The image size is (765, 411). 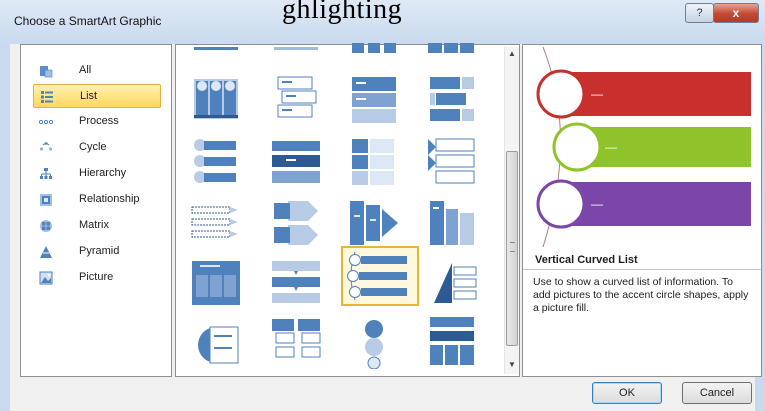 What do you see at coordinates (47, 97) in the screenshot?
I see `list-icon` at bounding box center [47, 97].